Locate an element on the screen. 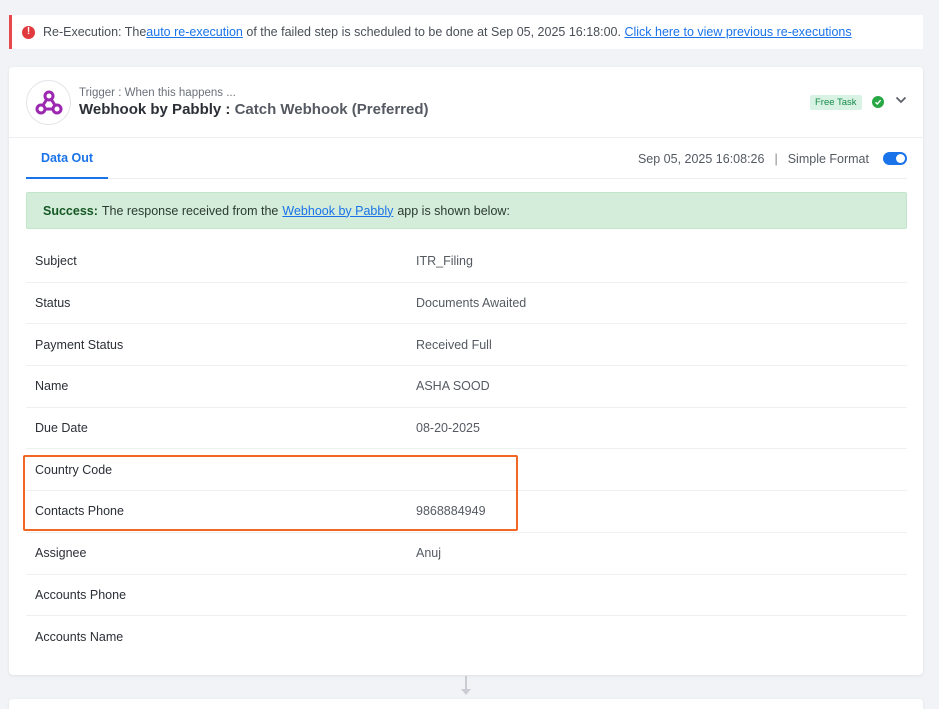  field-key: Name is located at coordinates (52, 386).